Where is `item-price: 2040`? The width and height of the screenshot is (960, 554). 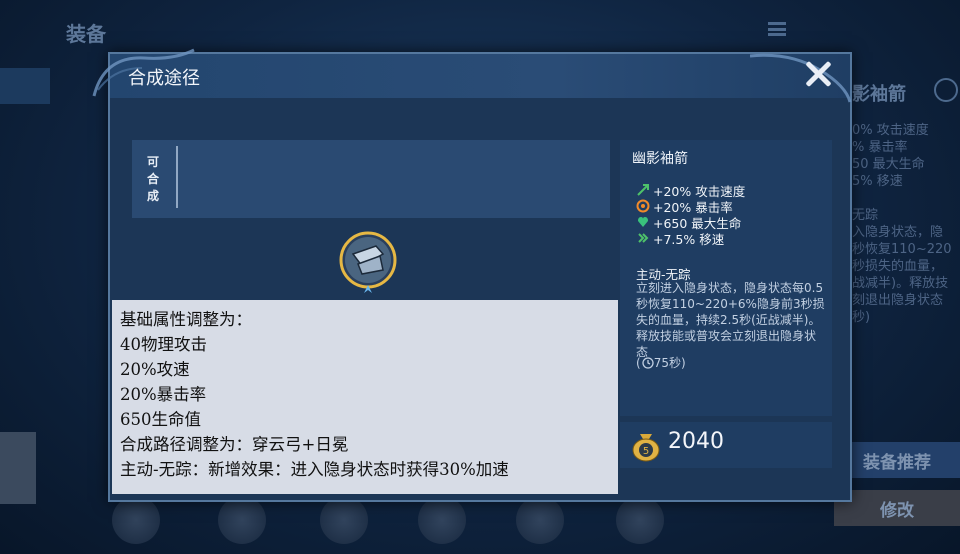
item-price: 2040 is located at coordinates (696, 441).